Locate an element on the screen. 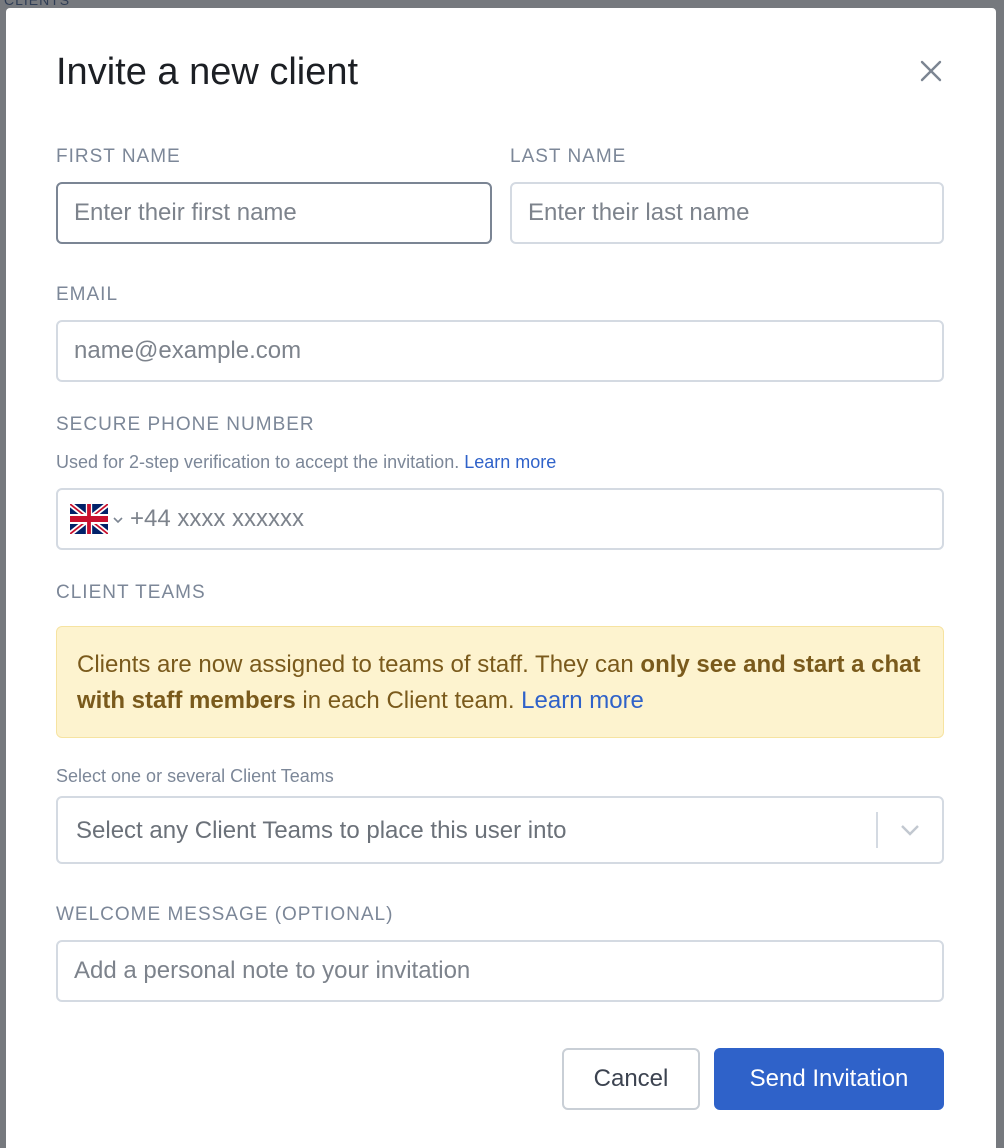 This screenshot has height=1148, width=1004. notice-text-suffix: in each Client team. is located at coordinates (408, 700).